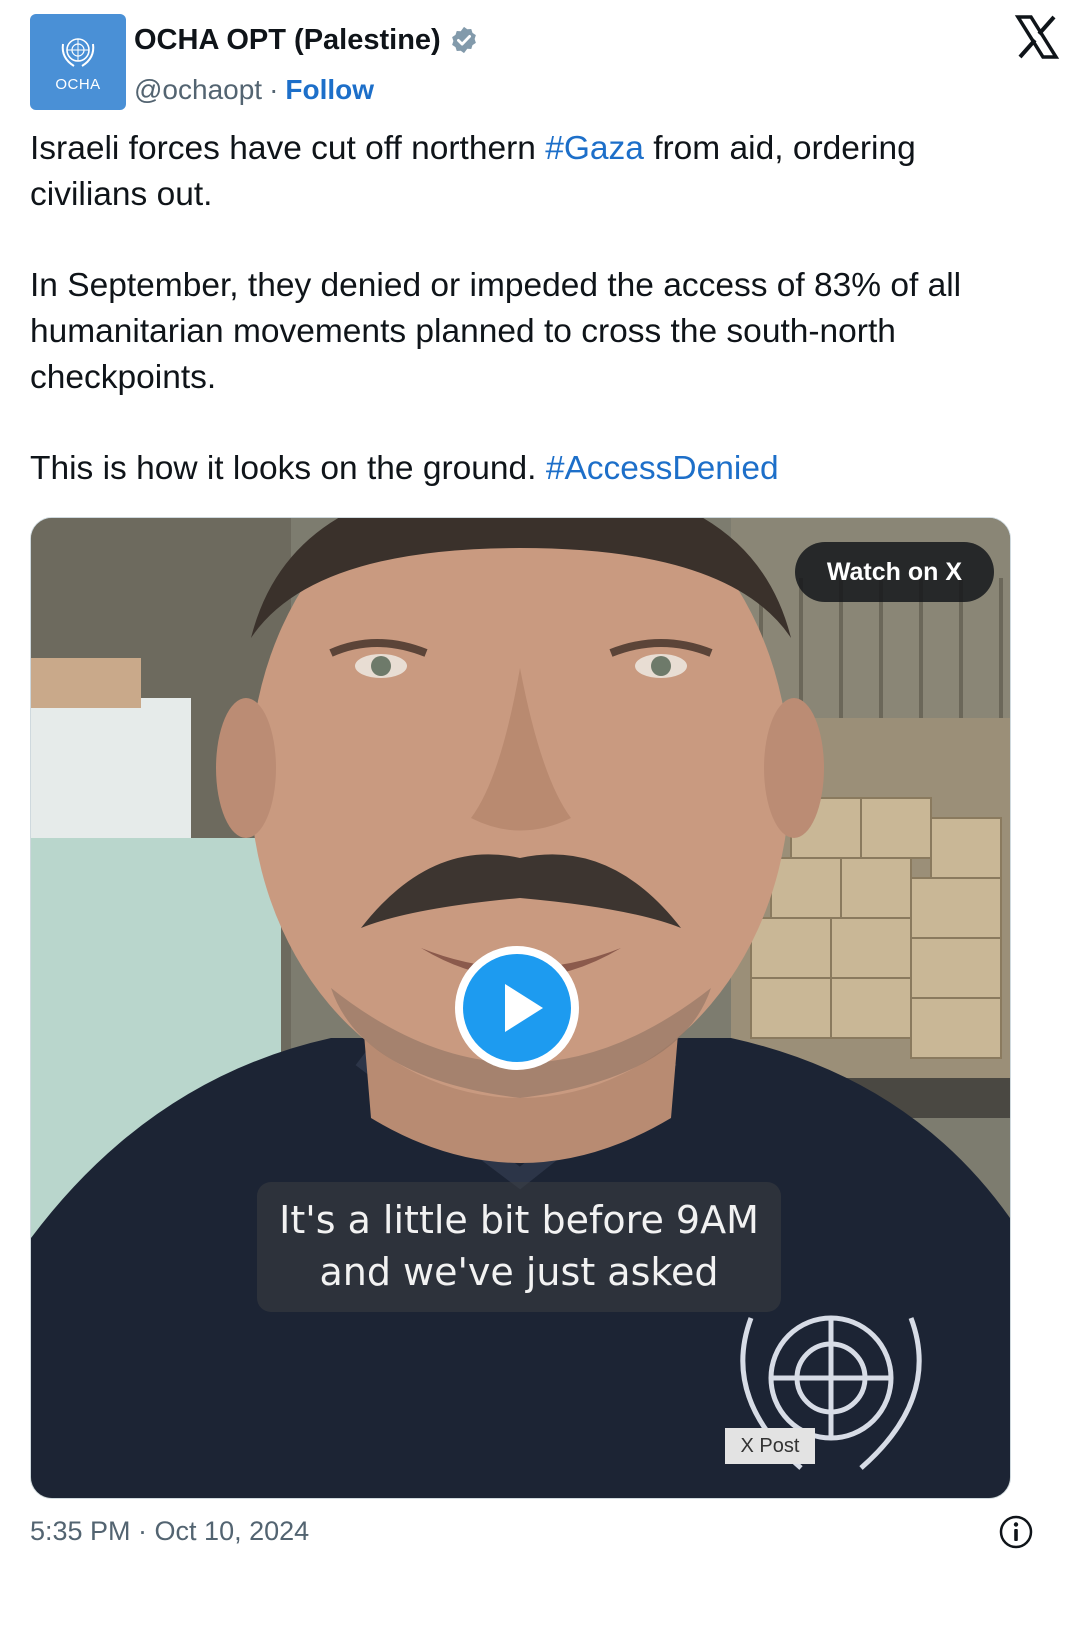  What do you see at coordinates (78, 84) in the screenshot?
I see `avatar-label: OCHA` at bounding box center [78, 84].